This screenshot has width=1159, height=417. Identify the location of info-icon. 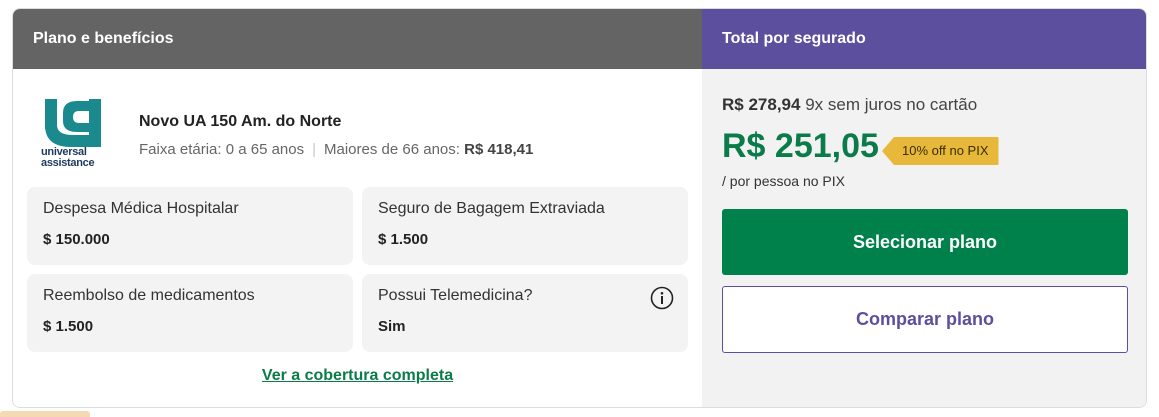
(662, 298).